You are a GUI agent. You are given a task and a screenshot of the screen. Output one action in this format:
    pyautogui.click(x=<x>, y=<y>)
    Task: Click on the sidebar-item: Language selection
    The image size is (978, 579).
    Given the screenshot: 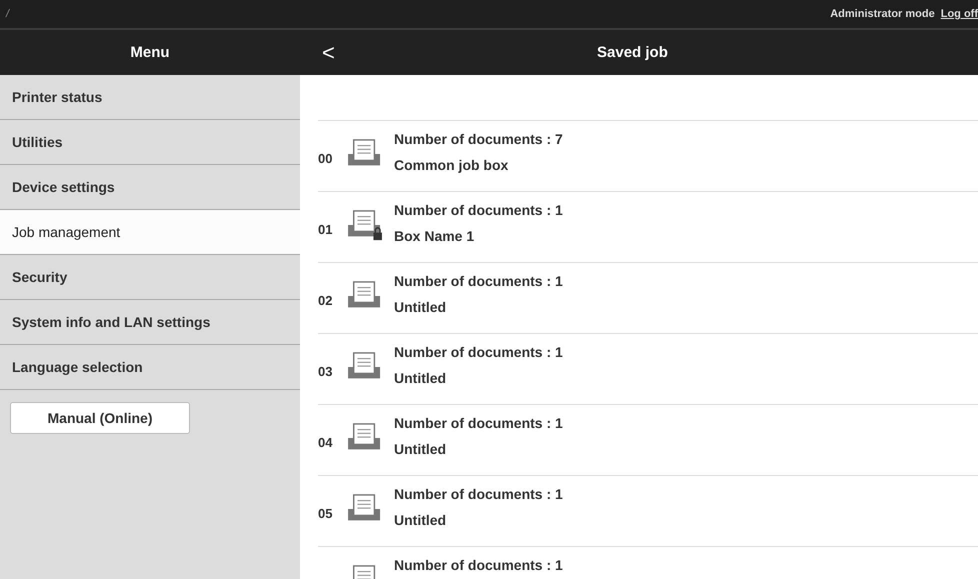 What is the action you would take?
    pyautogui.click(x=150, y=367)
    